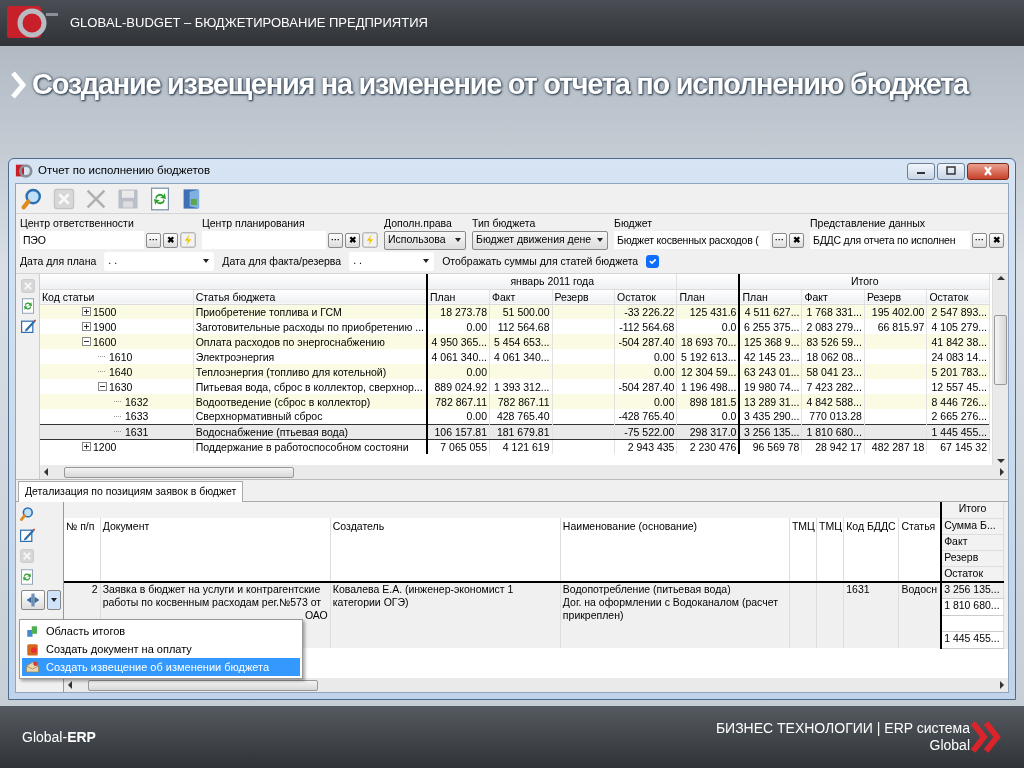 This screenshot has width=1024, height=768. What do you see at coordinates (131, 491) in the screenshot?
I see `tab: Детализация по позициям заявок в бюджет` at bounding box center [131, 491].